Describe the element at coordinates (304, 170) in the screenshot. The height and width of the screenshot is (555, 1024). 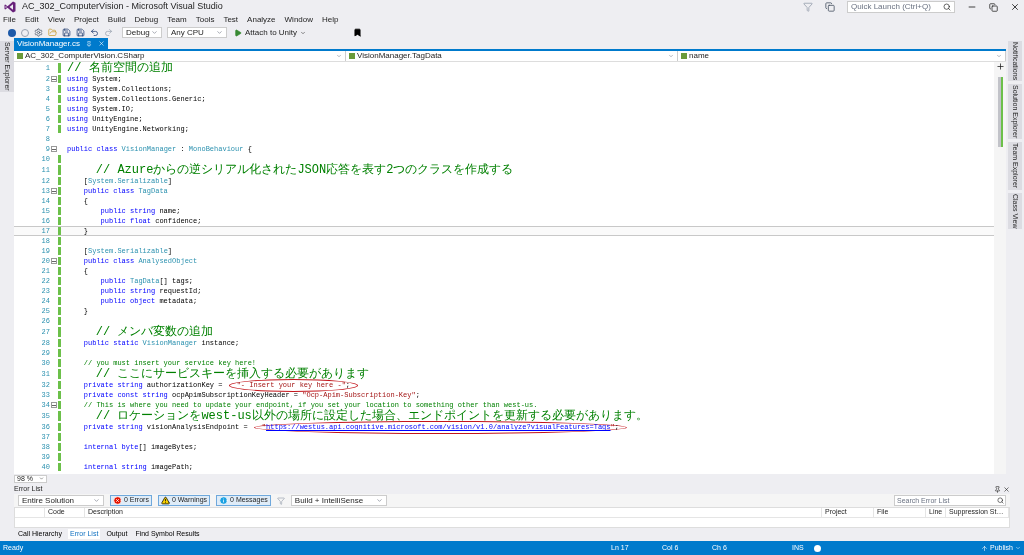
I see `code-line: // Azureからの逆シリアル化されたJSON応答を表す2つのクラスを作成する` at that location.